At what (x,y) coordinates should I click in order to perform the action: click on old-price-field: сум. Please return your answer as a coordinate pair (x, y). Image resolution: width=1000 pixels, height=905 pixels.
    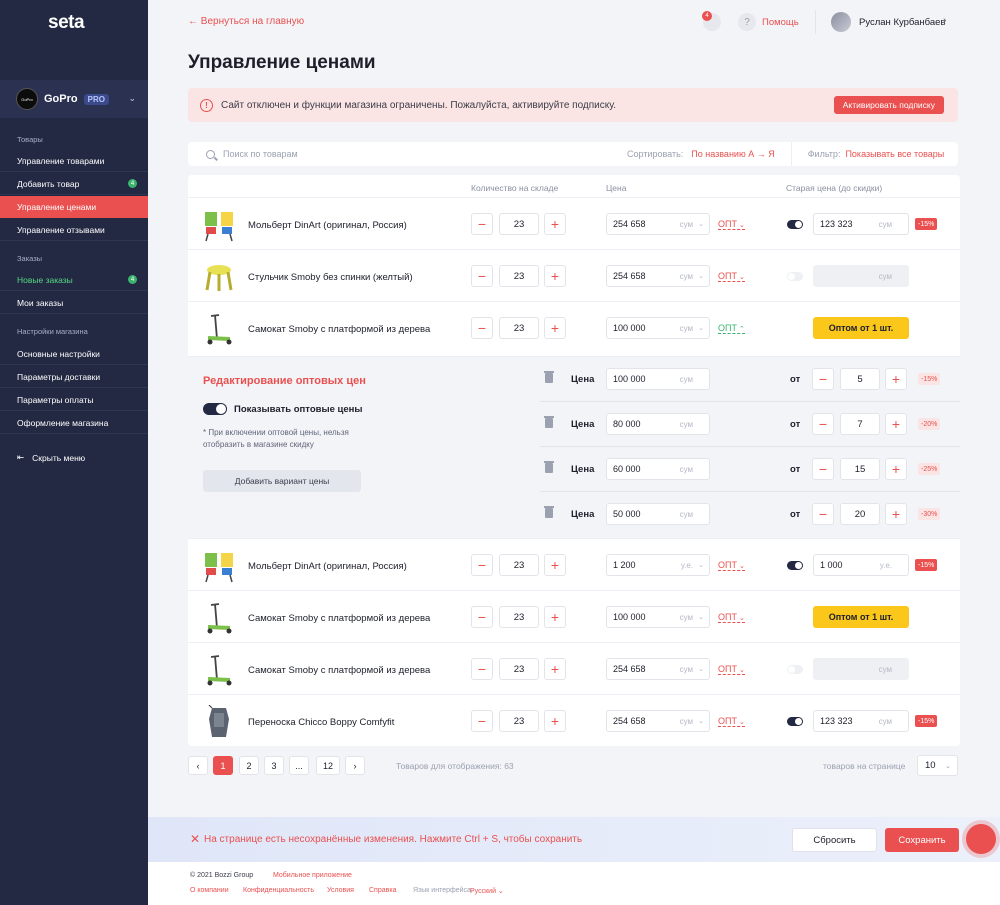
    Looking at the image, I should click on (861, 276).